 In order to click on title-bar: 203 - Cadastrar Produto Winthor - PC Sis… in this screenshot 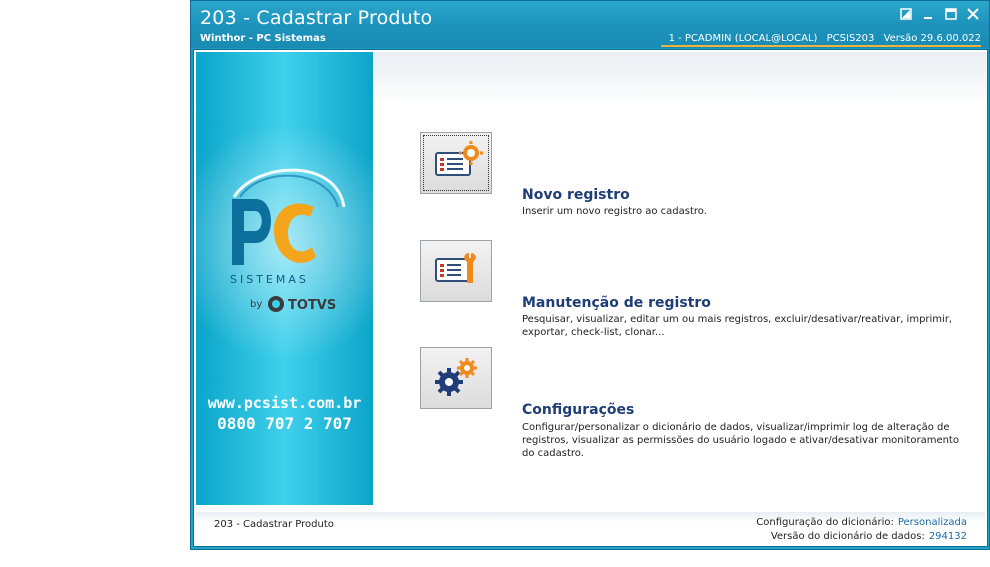, I will do `click(590, 24)`.